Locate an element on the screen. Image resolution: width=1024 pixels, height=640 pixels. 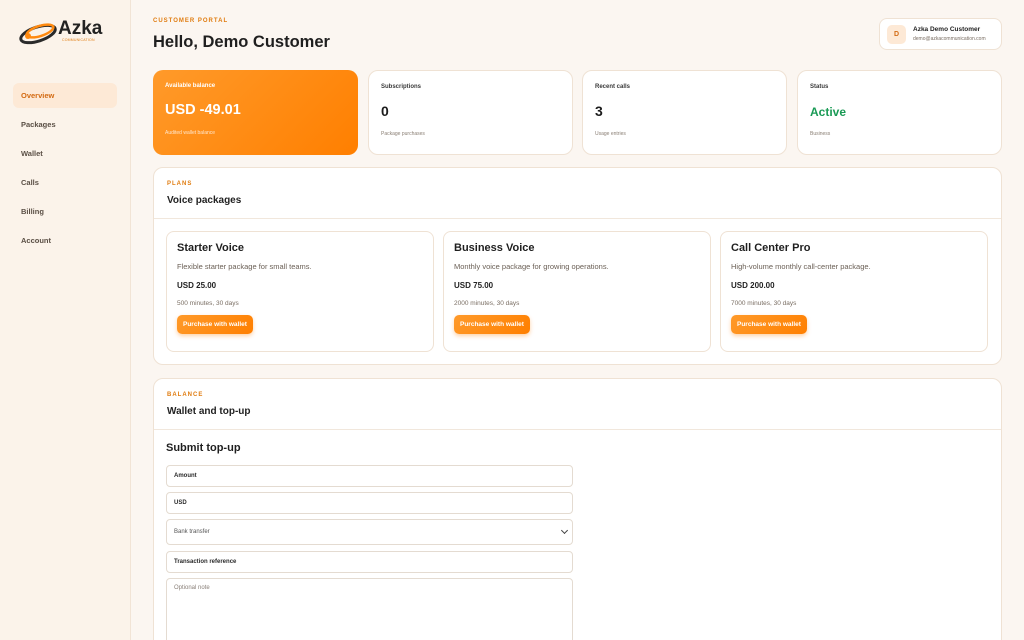
brand-tagline: COMMUNICATION is located at coordinates (78, 40).